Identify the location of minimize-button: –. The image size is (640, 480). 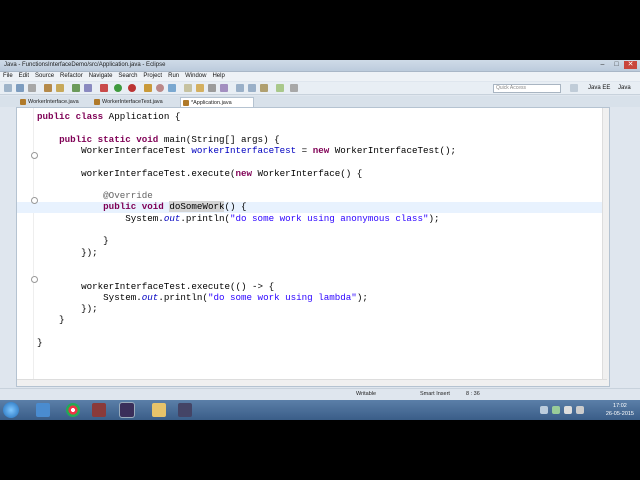
(602, 65).